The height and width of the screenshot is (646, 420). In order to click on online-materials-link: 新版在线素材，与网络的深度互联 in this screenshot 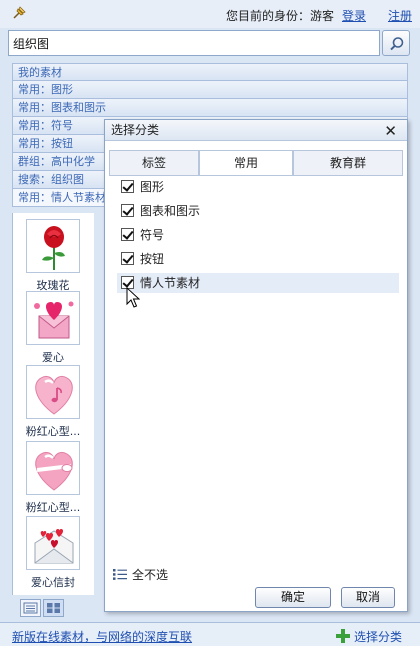, I will do `click(102, 636)`.